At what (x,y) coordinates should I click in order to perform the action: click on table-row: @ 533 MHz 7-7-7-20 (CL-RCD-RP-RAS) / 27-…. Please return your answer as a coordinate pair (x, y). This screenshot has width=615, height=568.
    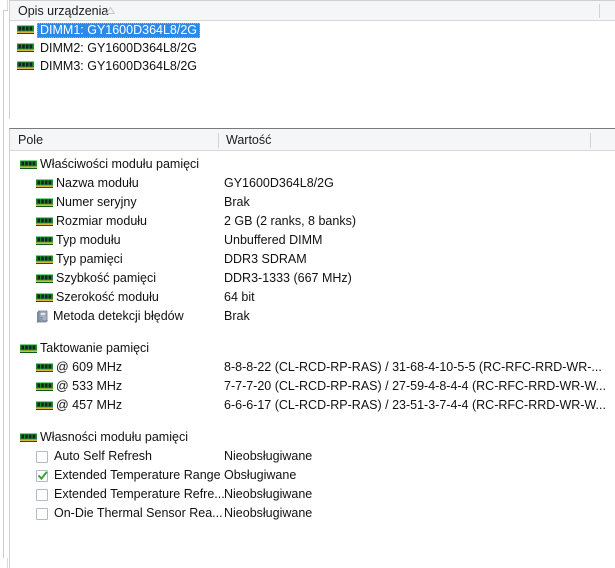
    Looking at the image, I should click on (312, 386).